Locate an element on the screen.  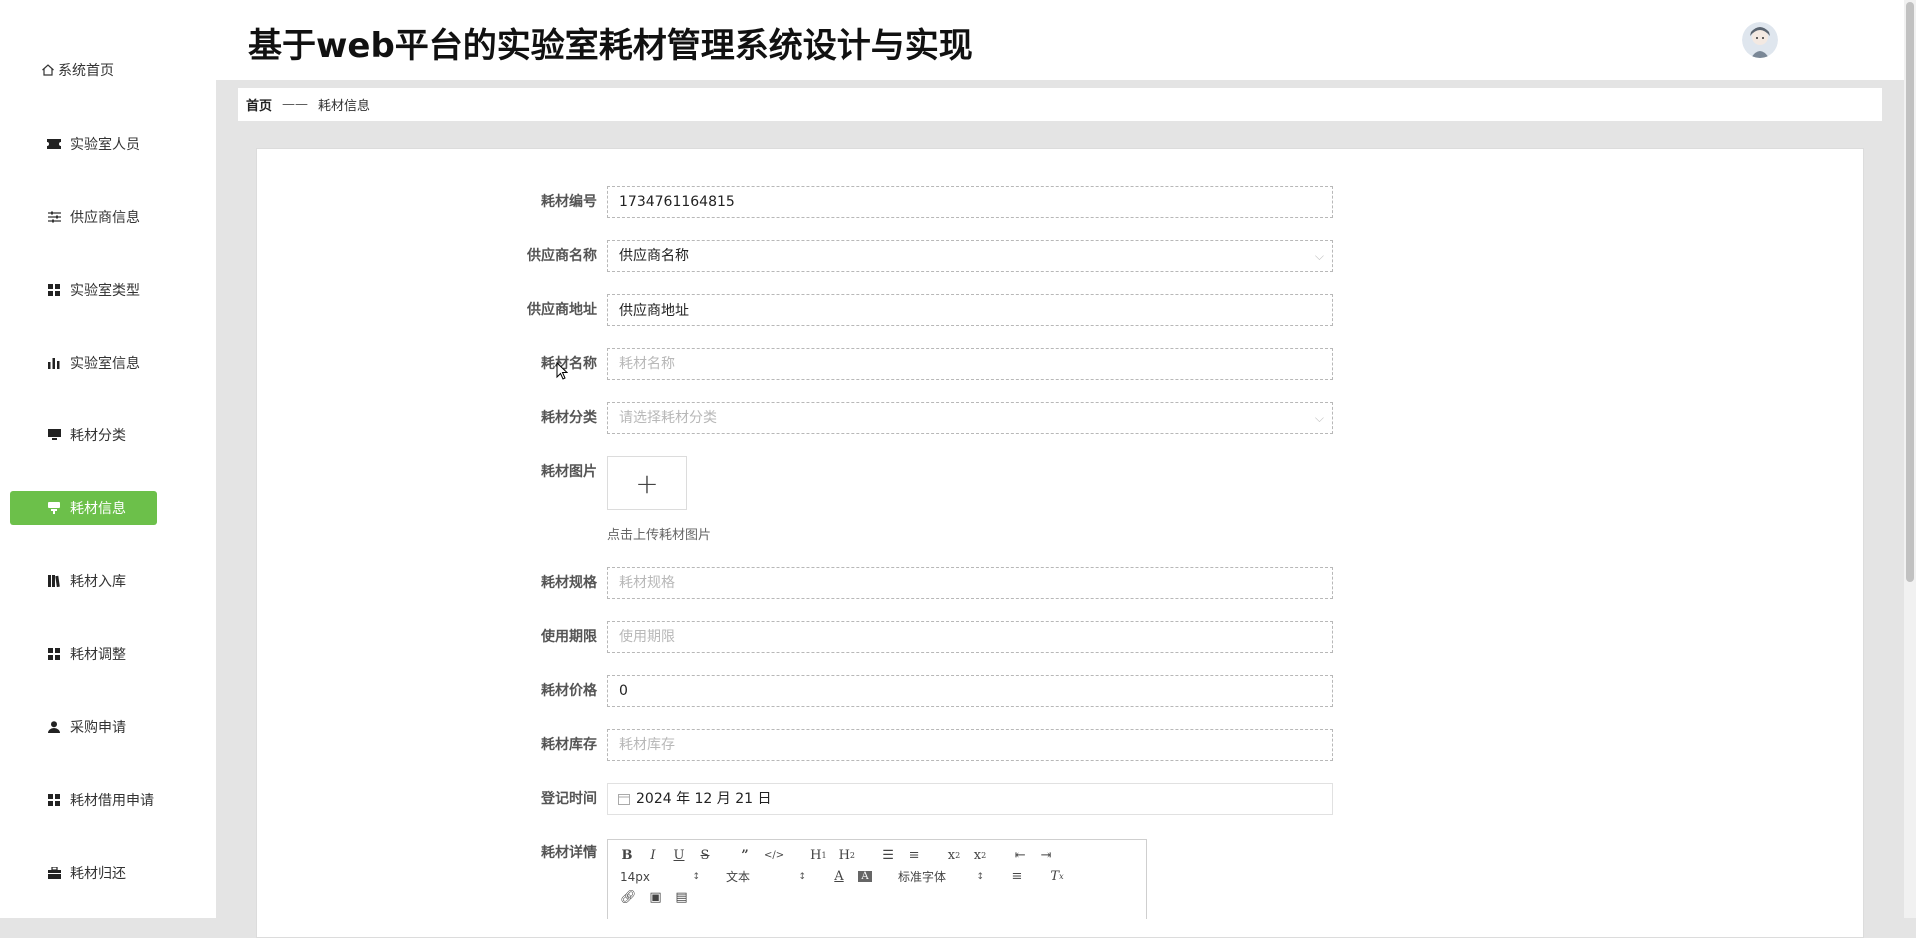
sidebar-item-label: 实验室信息 is located at coordinates (105, 364).